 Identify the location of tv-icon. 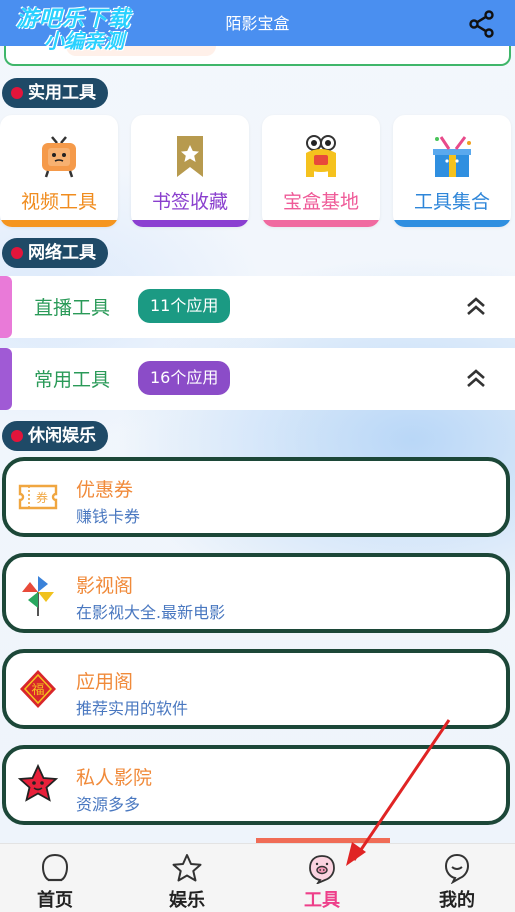
(59, 157).